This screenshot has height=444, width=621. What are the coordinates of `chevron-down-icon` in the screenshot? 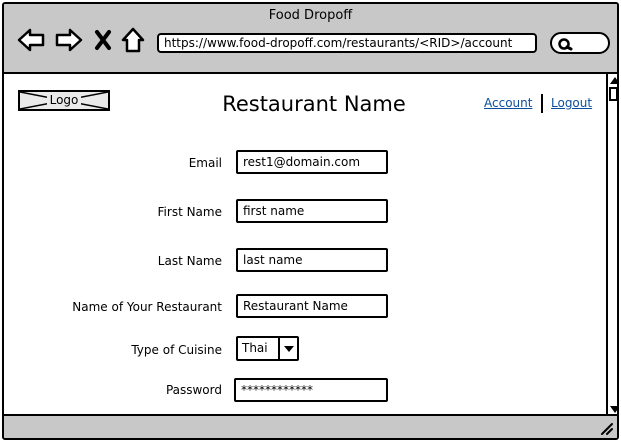 It's located at (287, 348).